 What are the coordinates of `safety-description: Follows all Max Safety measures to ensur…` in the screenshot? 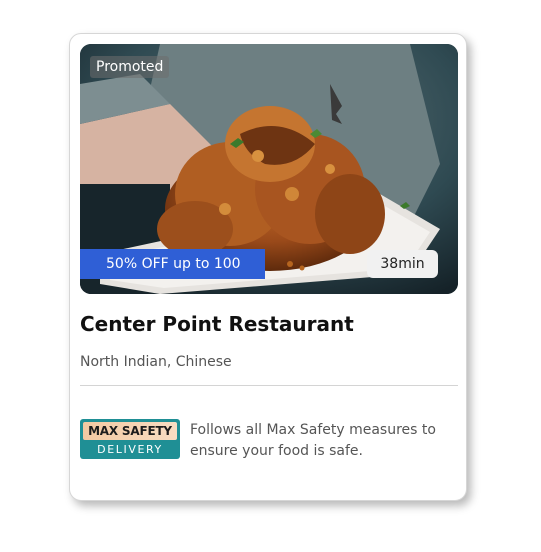 It's located at (313, 440).